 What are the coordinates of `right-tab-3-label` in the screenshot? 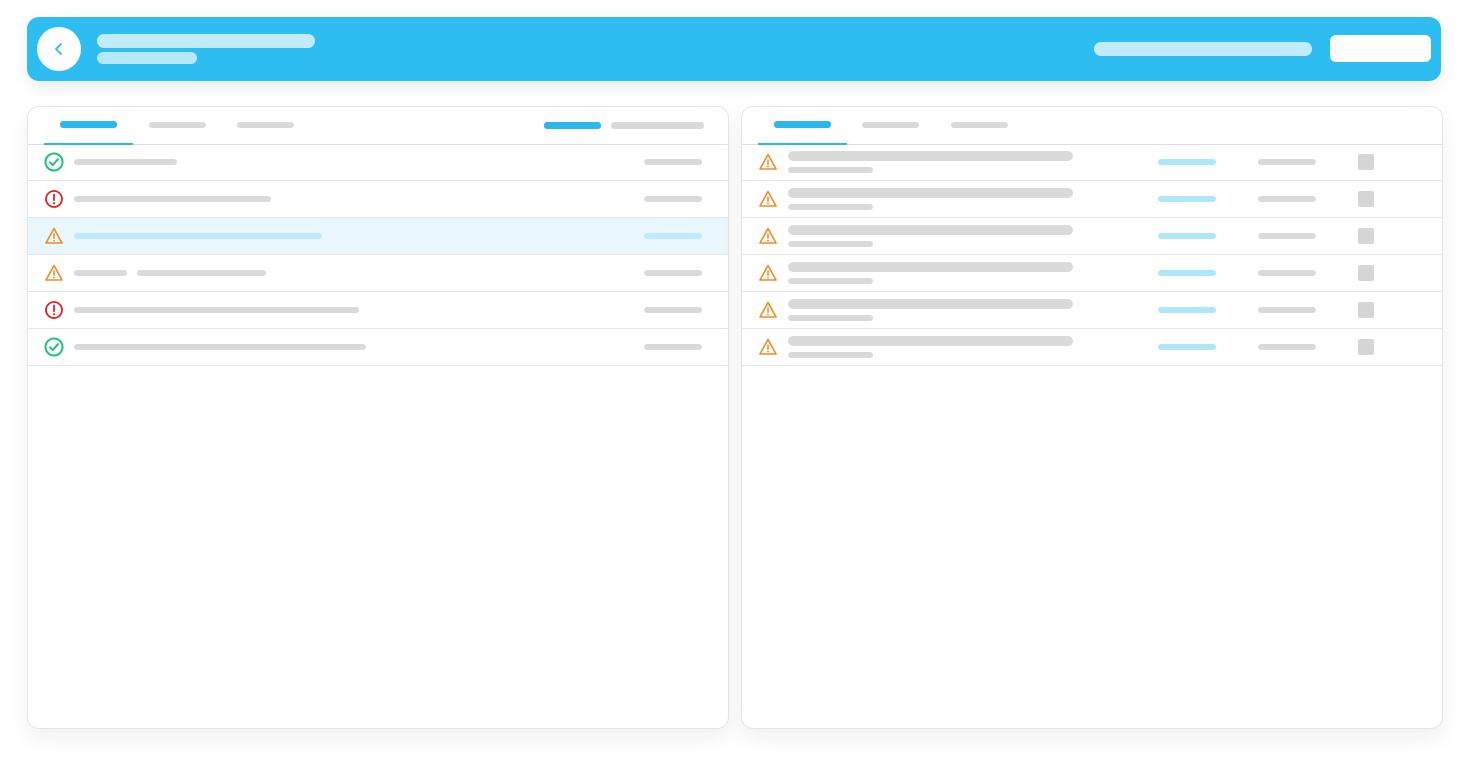 It's located at (979, 125).